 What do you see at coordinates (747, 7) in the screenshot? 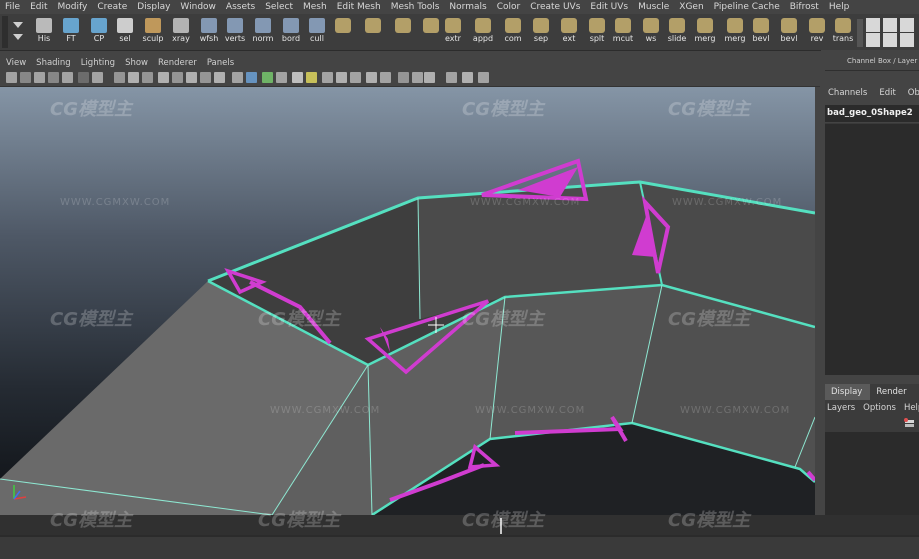
I see `menu-pipeline-cache: Pipeline Cache` at bounding box center [747, 7].